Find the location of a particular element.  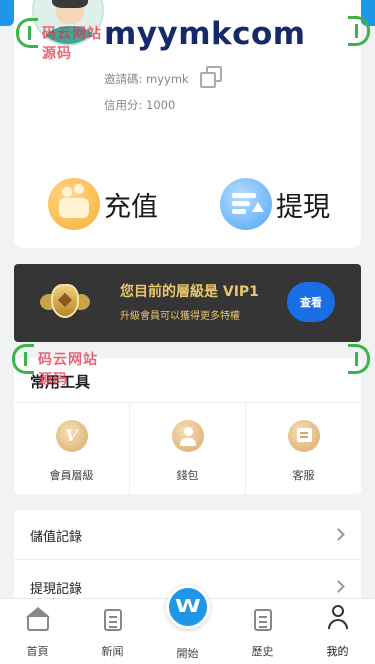

wallet-person-icon is located at coordinates (187, 436).